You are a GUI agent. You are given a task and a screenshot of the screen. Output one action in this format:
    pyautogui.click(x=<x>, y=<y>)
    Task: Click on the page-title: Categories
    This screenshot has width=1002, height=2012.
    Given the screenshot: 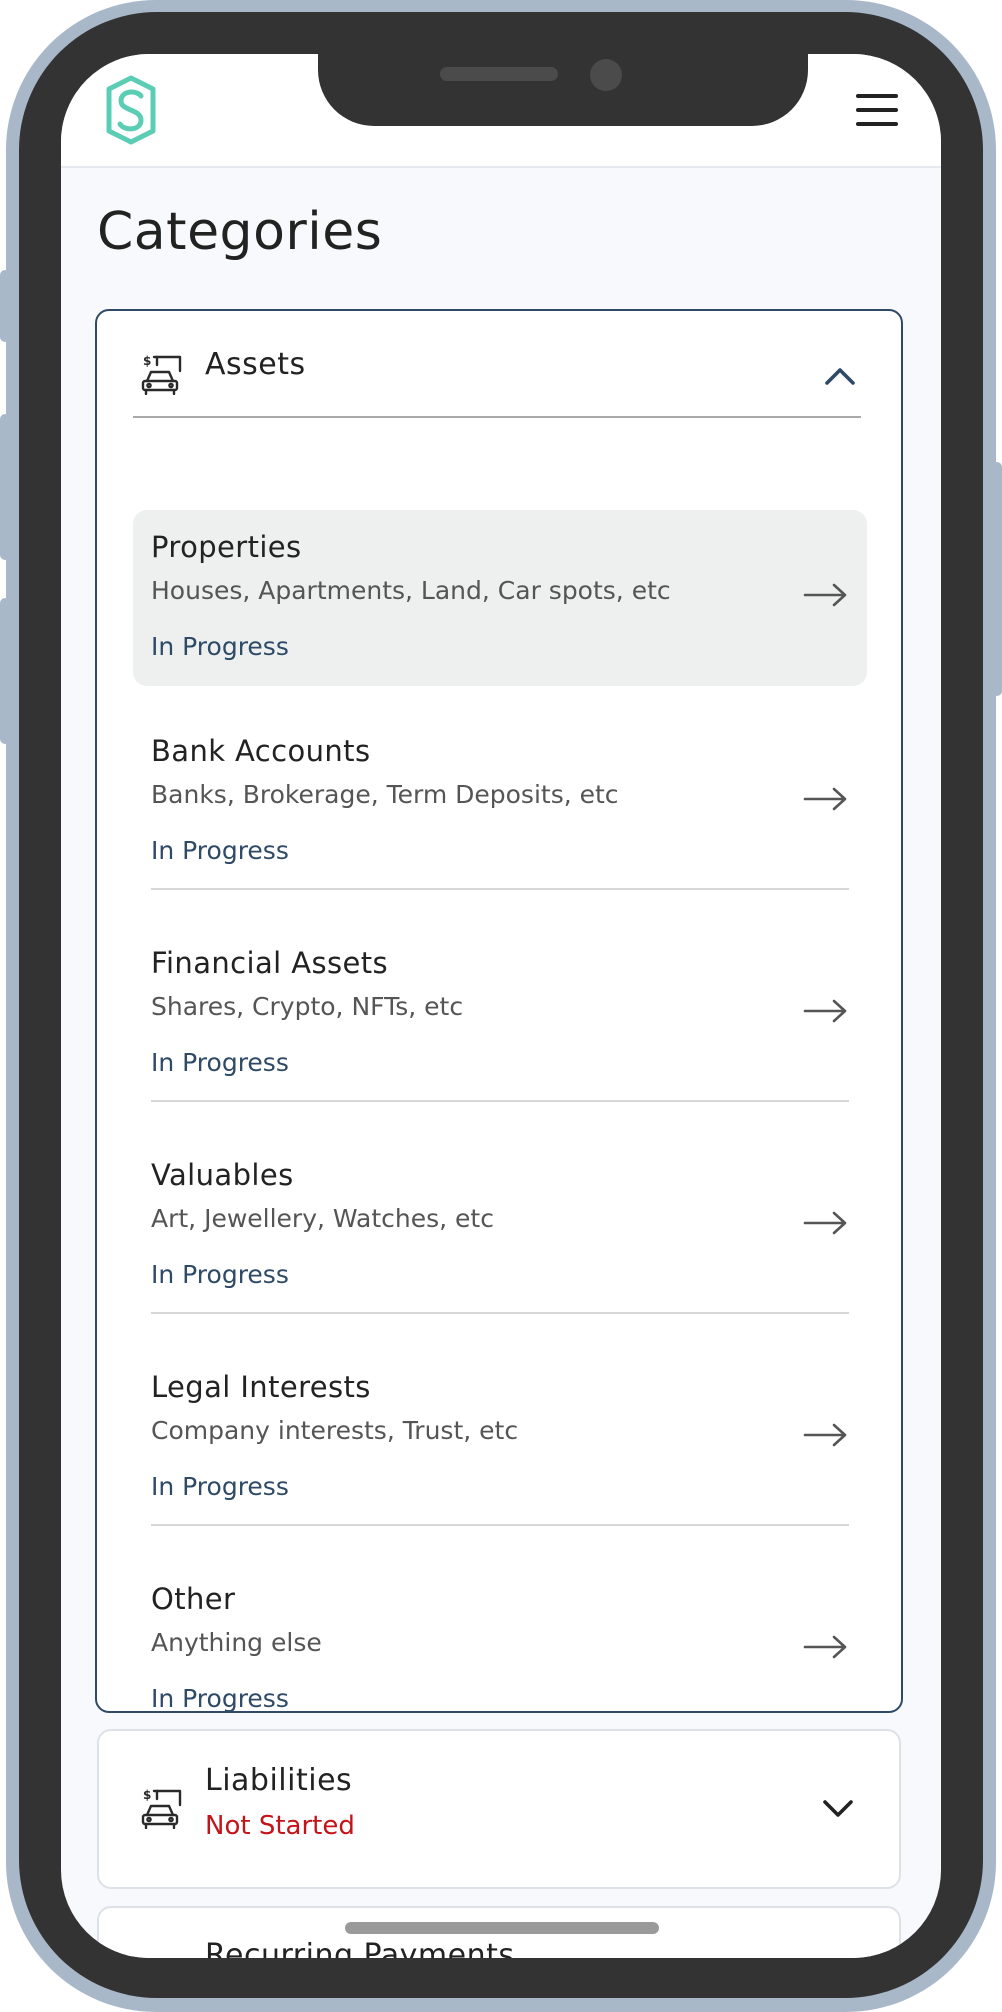 What is the action you would take?
    pyautogui.click(x=240, y=232)
    